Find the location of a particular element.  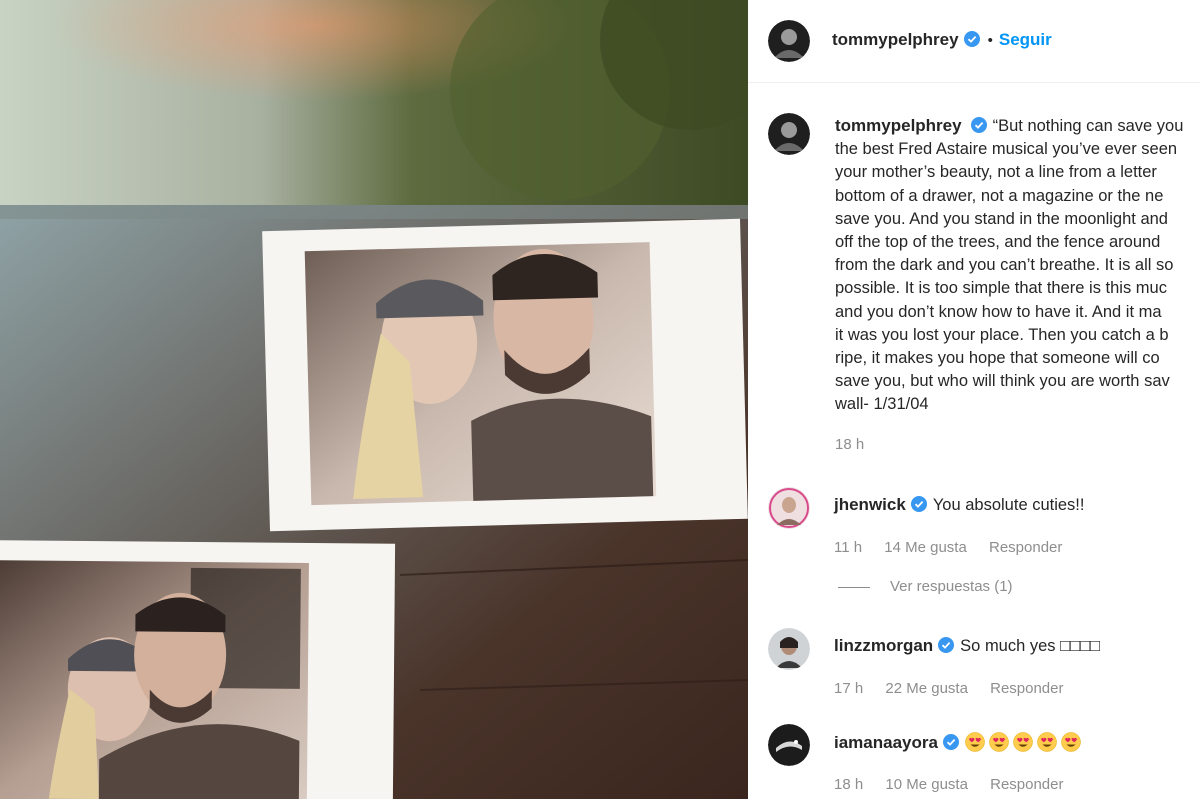

header-line: tommypelphrey • Seguir is located at coordinates (942, 40).